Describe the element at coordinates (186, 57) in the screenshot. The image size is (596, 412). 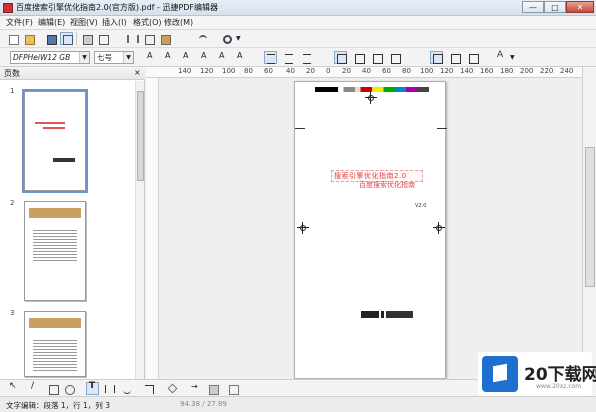
I see `font-grow-button: A` at that location.